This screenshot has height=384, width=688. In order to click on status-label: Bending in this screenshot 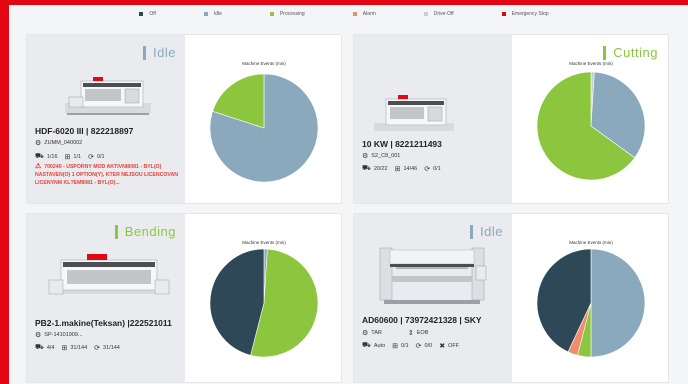, I will do `click(150, 231)`.